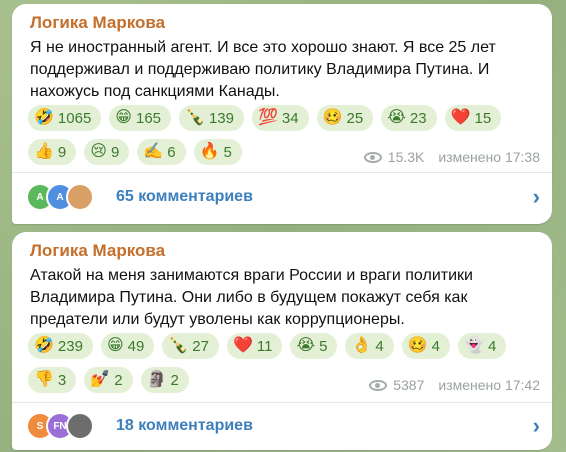 The width and height of the screenshot is (566, 452). I want to click on reaction-chip: 😁 165, so click(140, 118).